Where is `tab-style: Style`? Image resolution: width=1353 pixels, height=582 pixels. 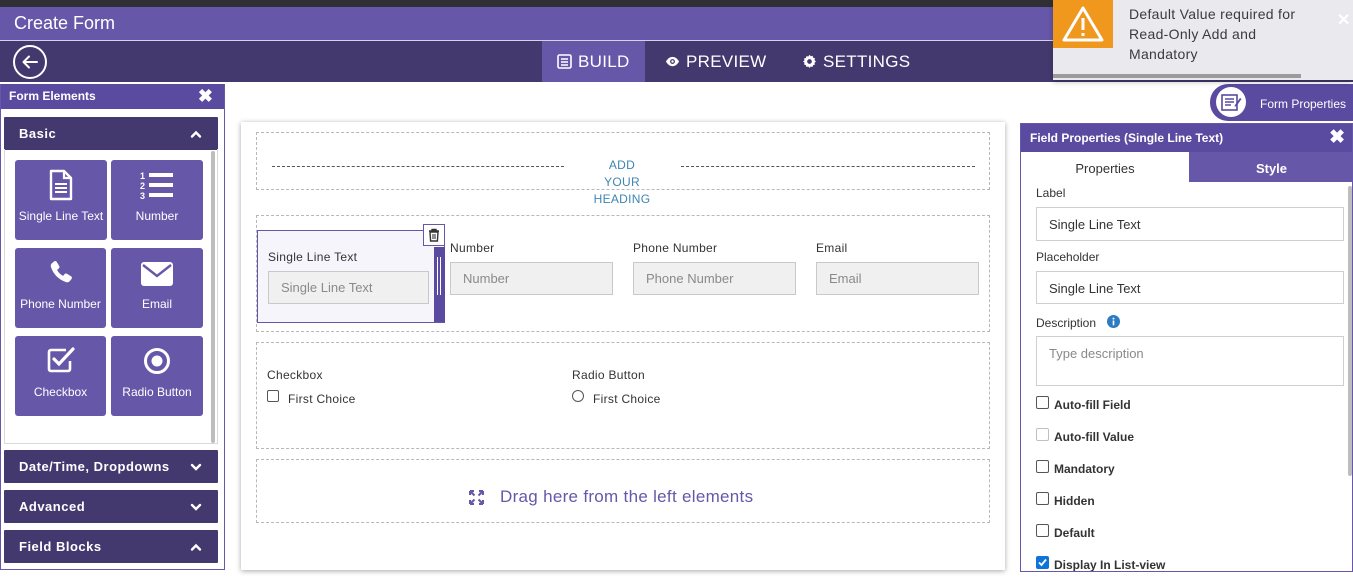
tab-style: Style is located at coordinates (1270, 167).